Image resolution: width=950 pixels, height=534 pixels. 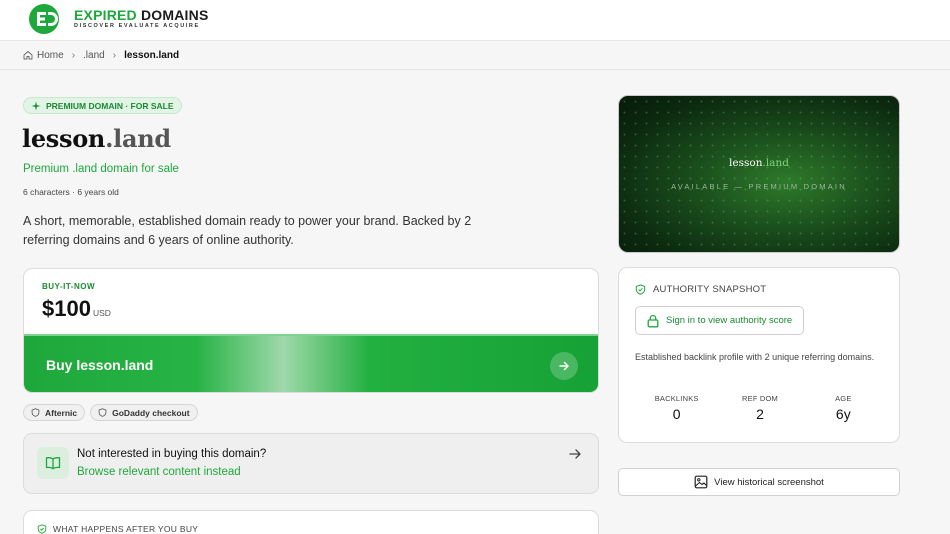 I want to click on logo-tagline: DISCOVER EVALUATE ACQUIRE, so click(x=137, y=26).